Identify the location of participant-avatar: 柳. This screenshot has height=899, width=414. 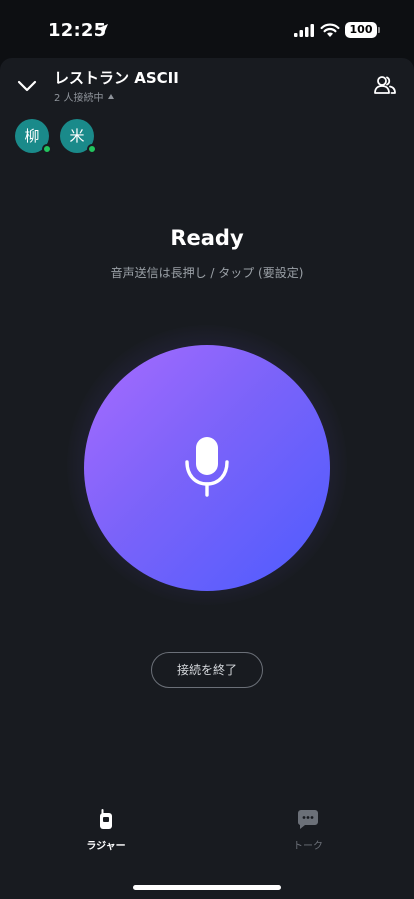
(33, 136).